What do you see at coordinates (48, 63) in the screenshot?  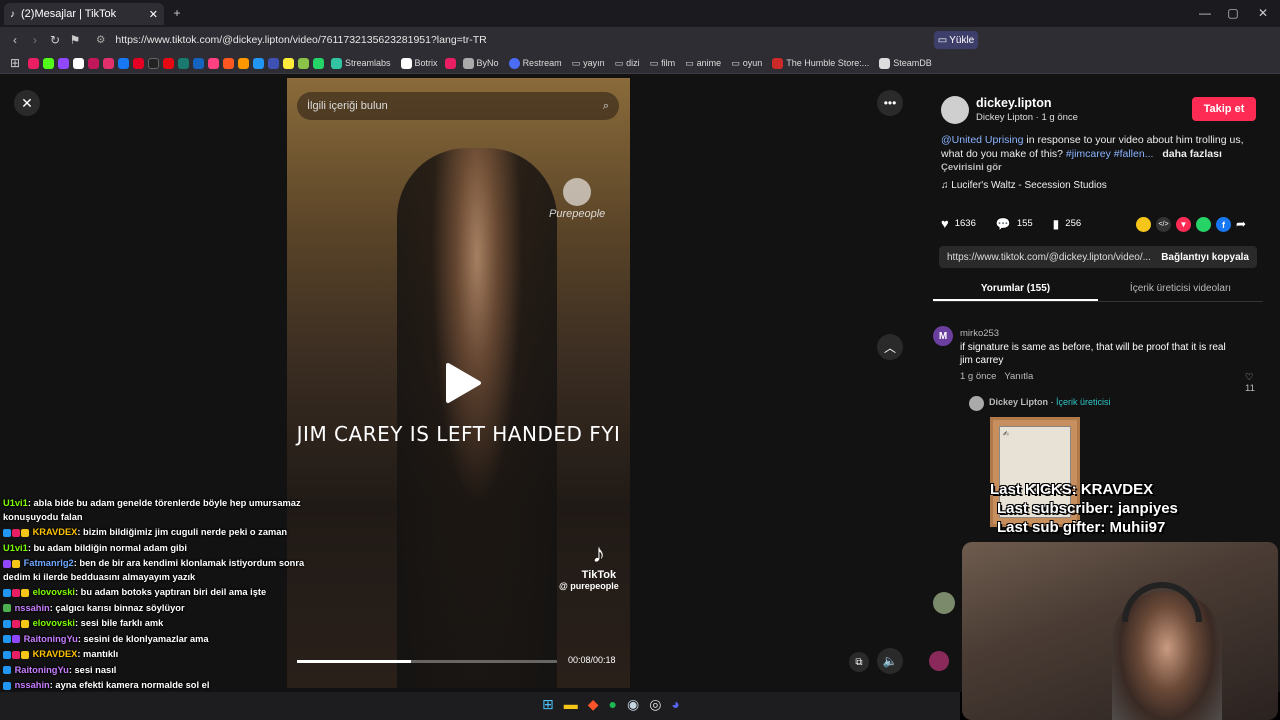 I see `kick-icon` at bounding box center [48, 63].